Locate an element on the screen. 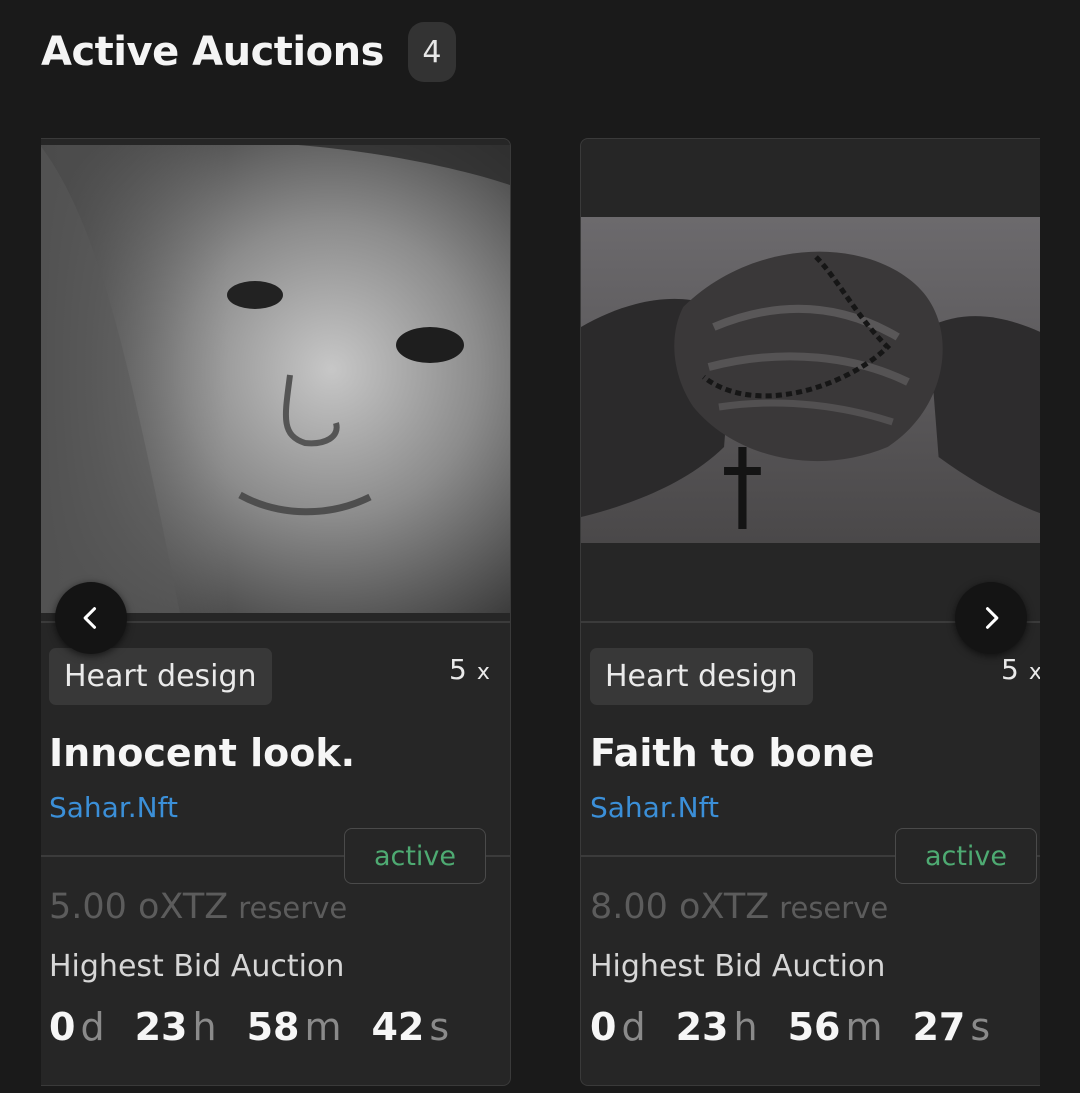 This screenshot has height=1093, width=1080. chevron-right-icon is located at coordinates (992, 618).